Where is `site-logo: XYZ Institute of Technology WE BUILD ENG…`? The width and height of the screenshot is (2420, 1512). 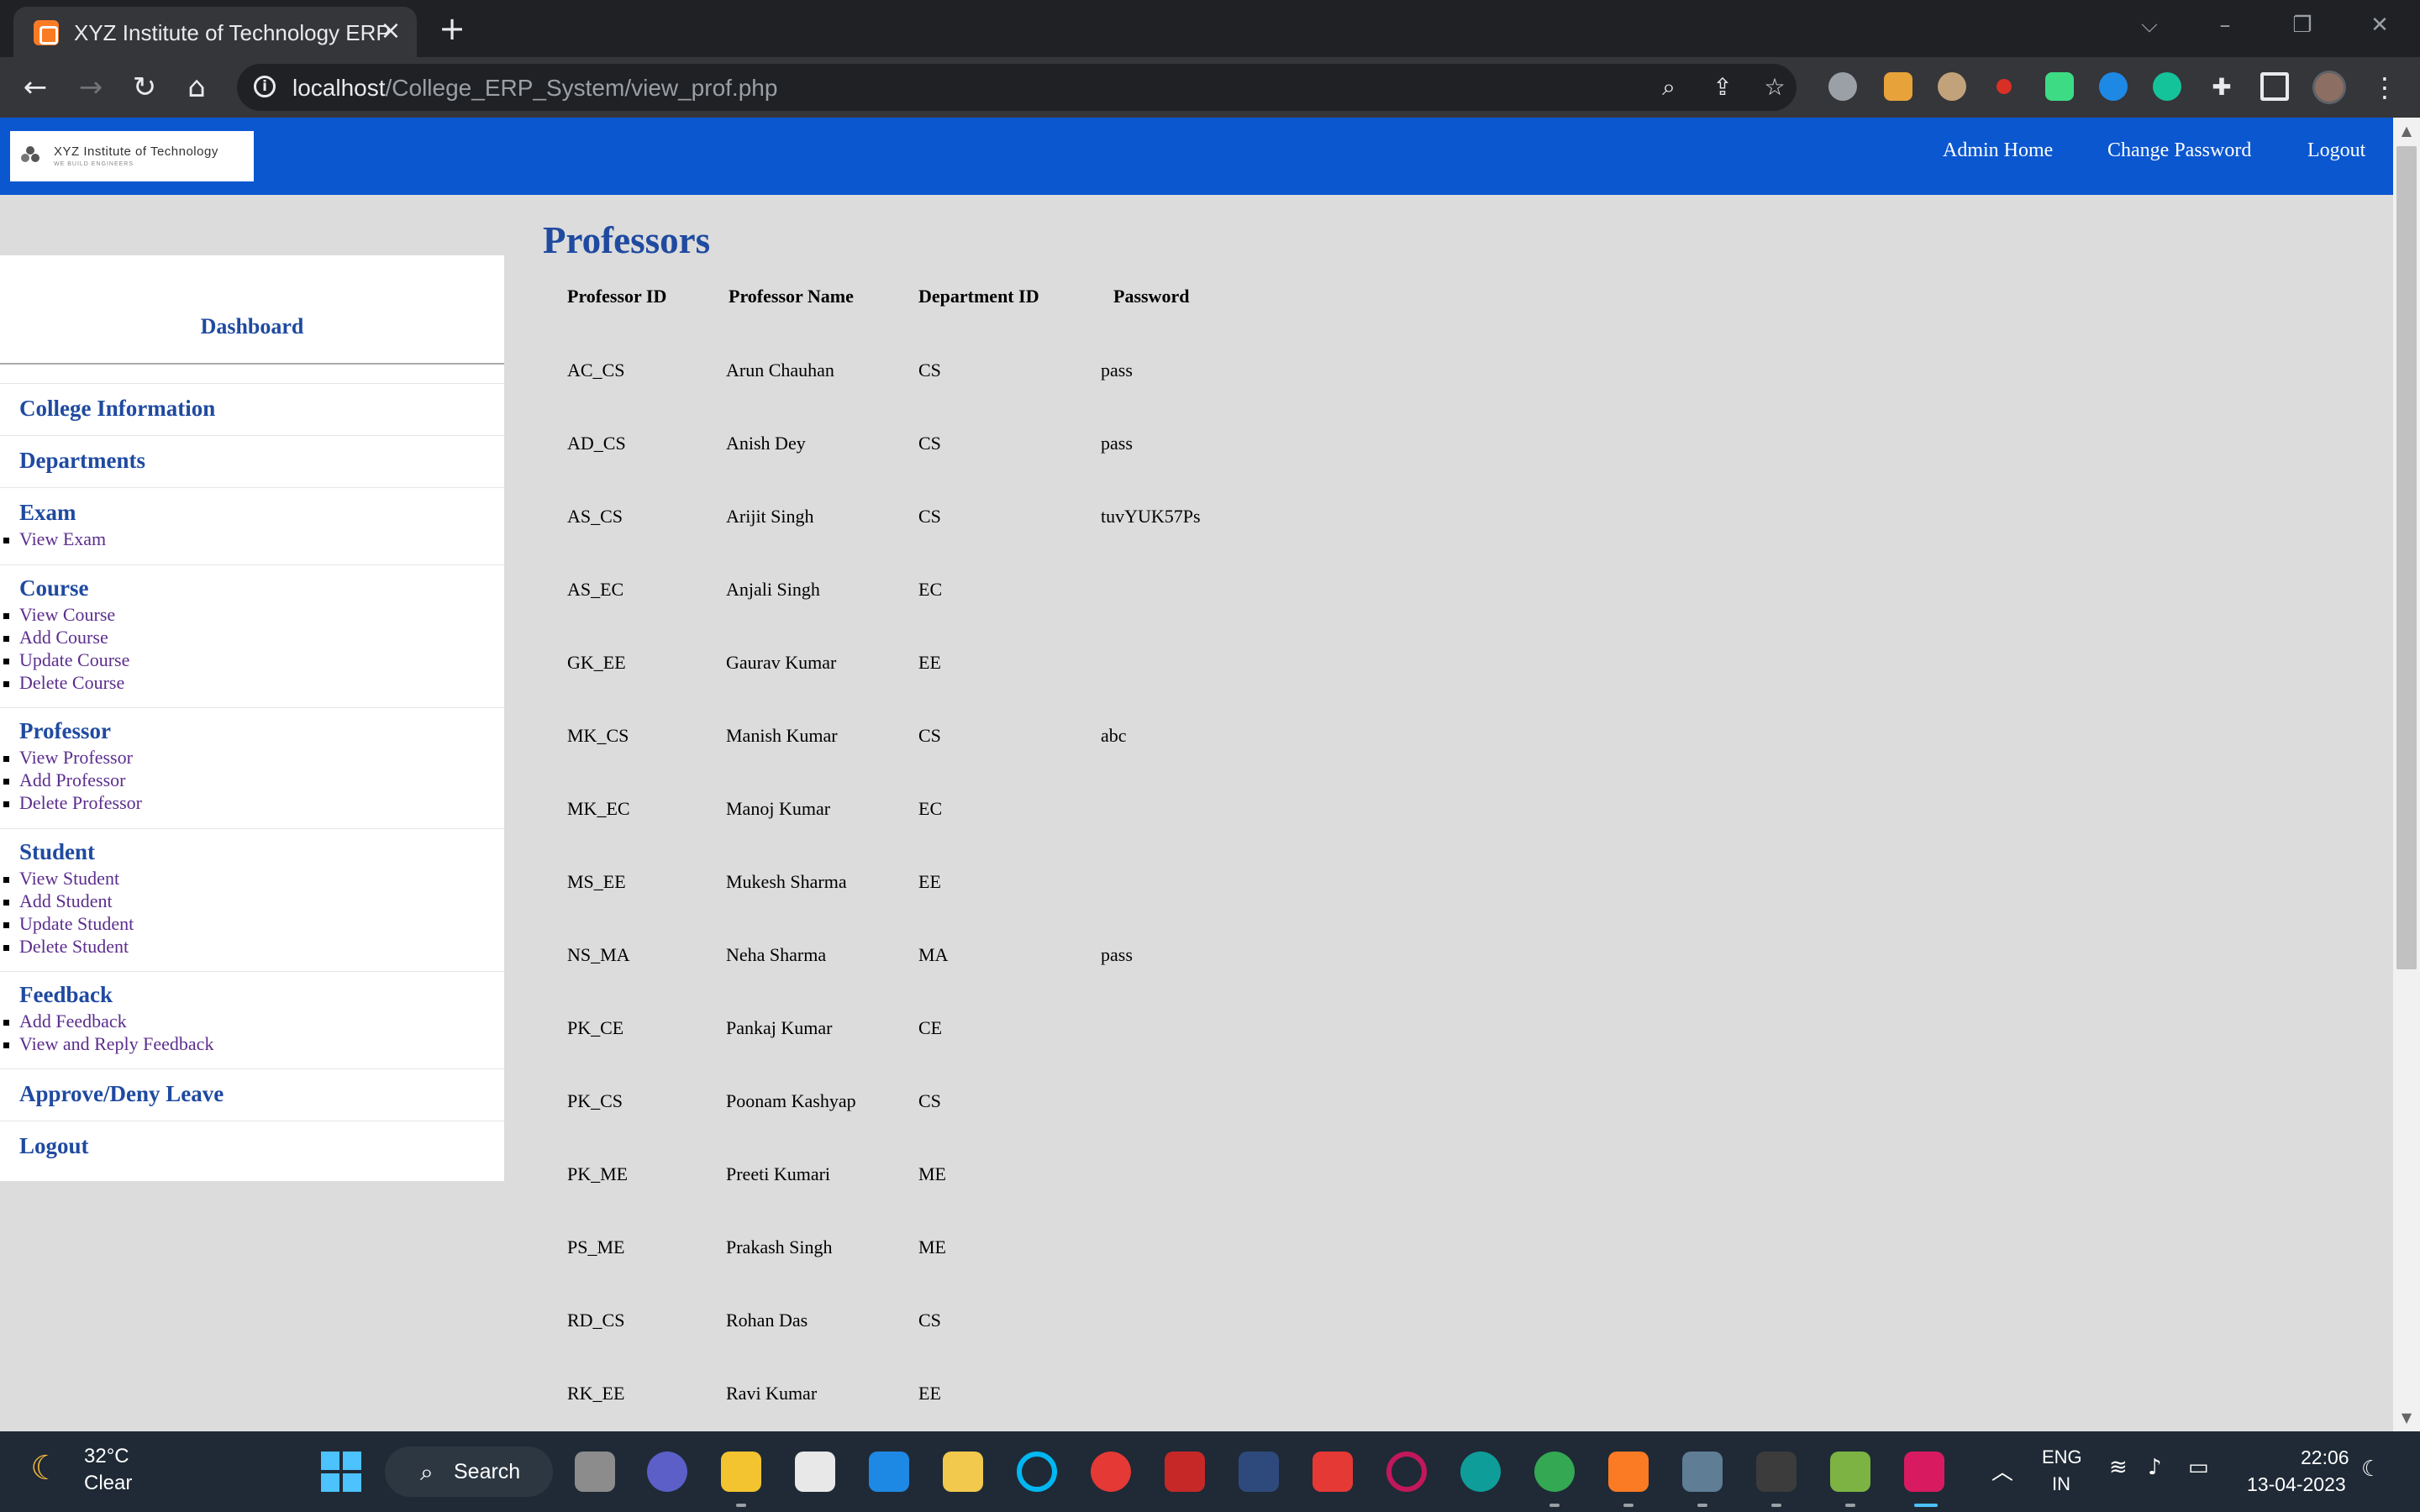
site-logo: XYZ Institute of Technology WE BUILD ENG… is located at coordinates (132, 156).